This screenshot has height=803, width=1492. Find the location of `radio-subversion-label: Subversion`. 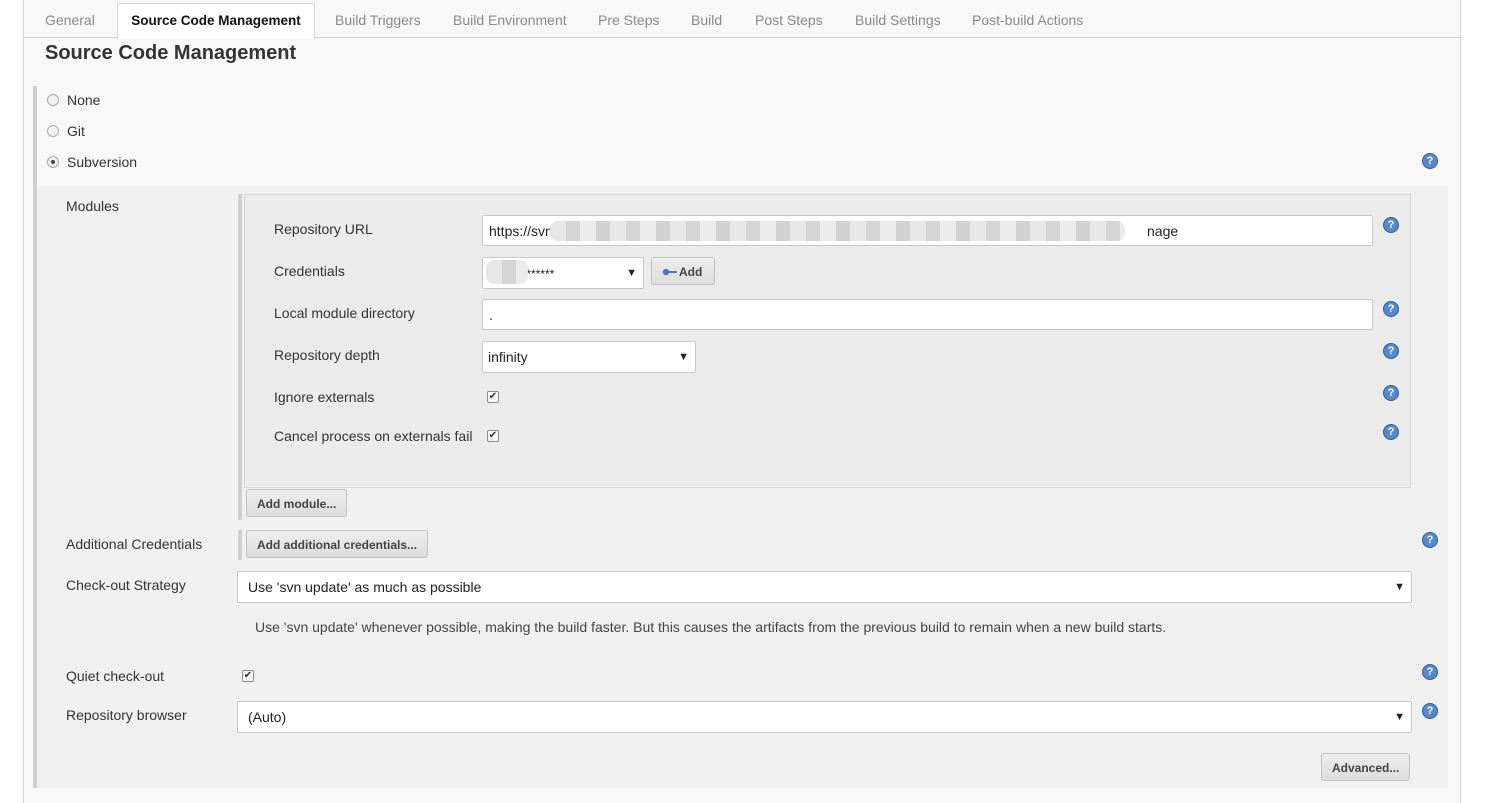

radio-subversion-label: Subversion is located at coordinates (102, 162).